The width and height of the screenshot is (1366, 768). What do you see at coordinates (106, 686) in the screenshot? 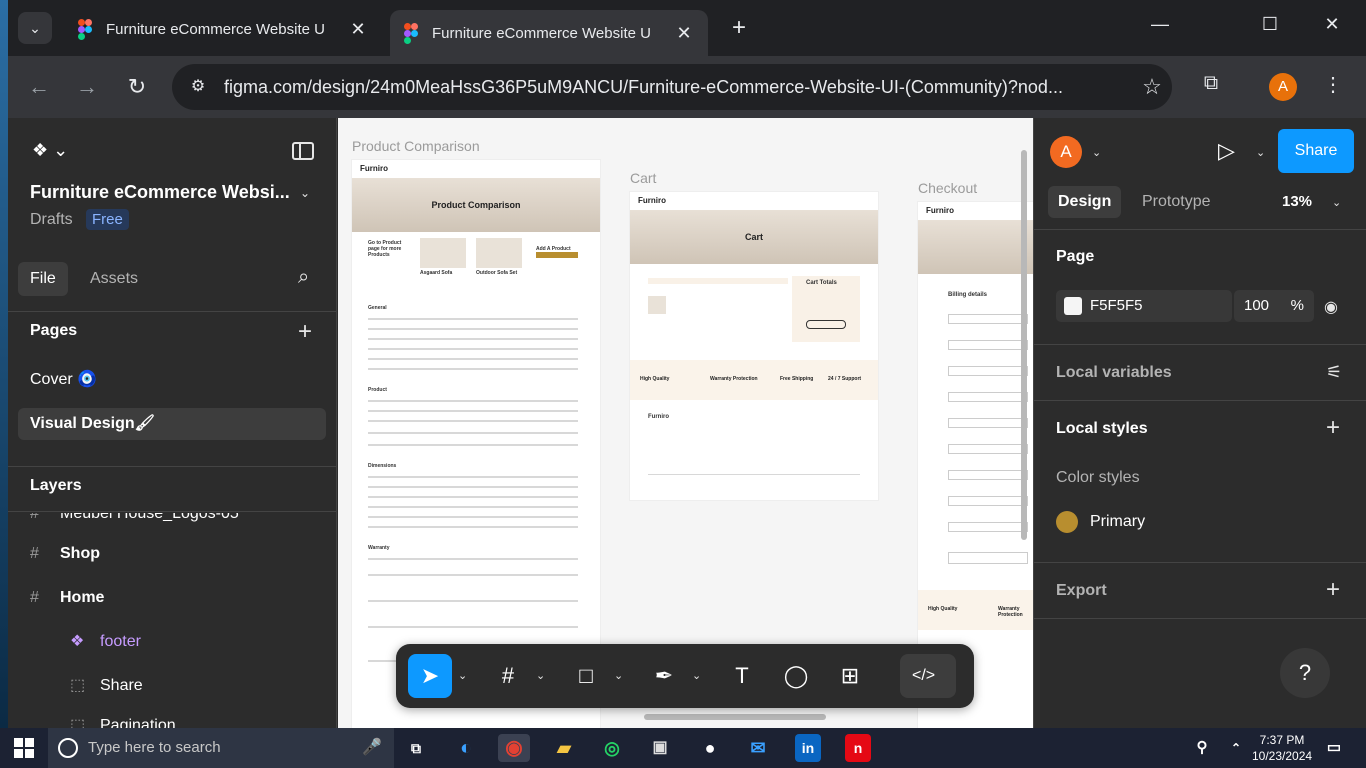
I see `layer-item: ⬚ Share` at bounding box center [106, 686].